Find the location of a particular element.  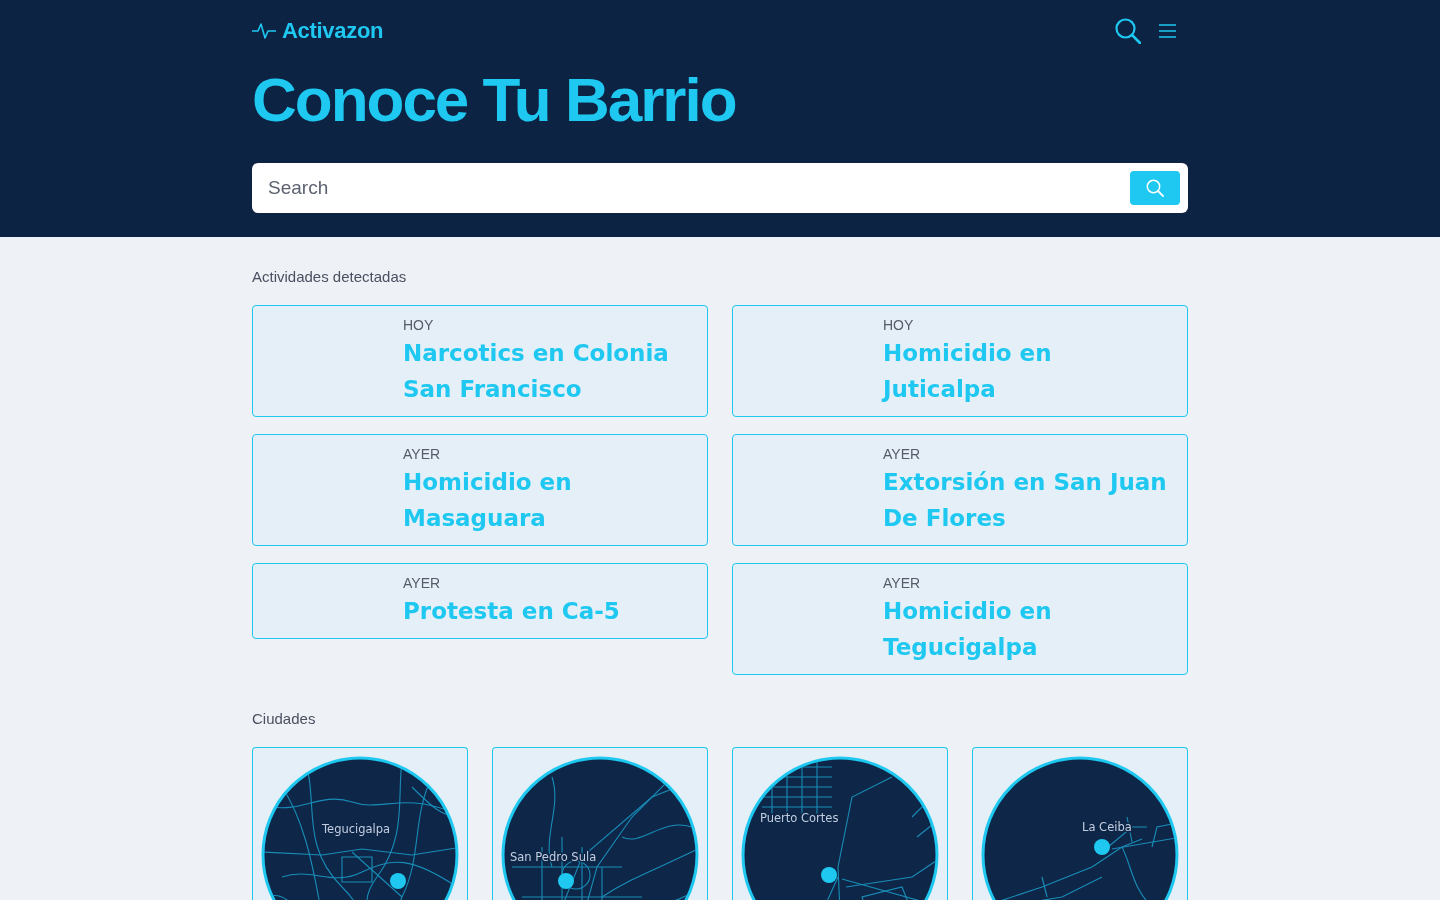

pulse-icon is located at coordinates (264, 31).